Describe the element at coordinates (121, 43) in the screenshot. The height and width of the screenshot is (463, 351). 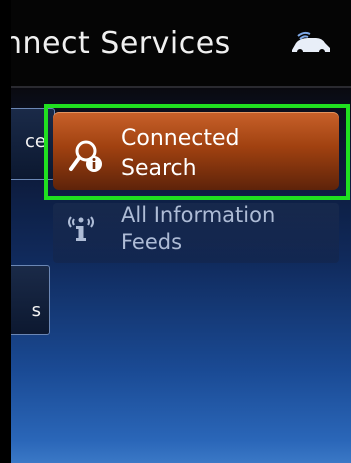
I see `page-title: nnect Services` at that location.